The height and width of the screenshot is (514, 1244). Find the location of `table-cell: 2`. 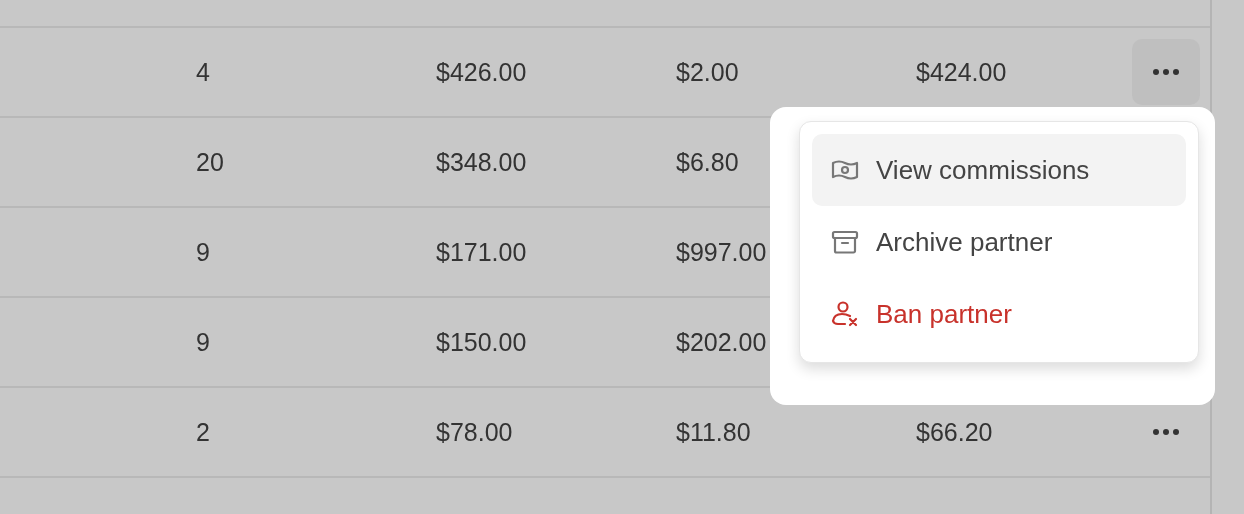

table-cell: 2 is located at coordinates (203, 432).